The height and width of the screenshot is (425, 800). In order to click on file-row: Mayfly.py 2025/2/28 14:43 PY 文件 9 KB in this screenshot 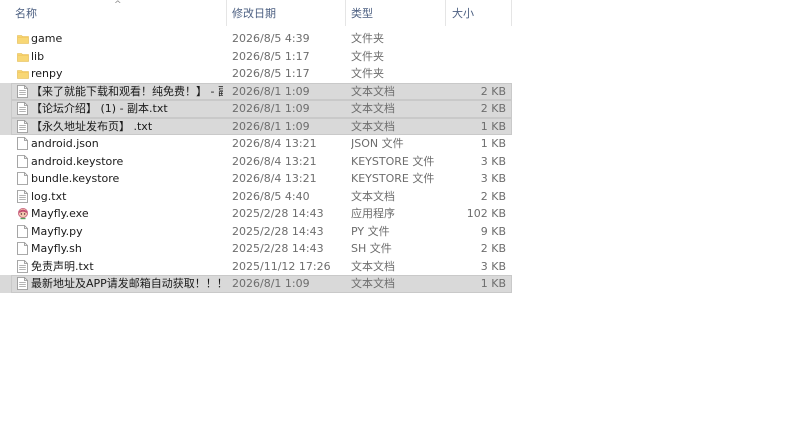, I will do `click(256, 232)`.